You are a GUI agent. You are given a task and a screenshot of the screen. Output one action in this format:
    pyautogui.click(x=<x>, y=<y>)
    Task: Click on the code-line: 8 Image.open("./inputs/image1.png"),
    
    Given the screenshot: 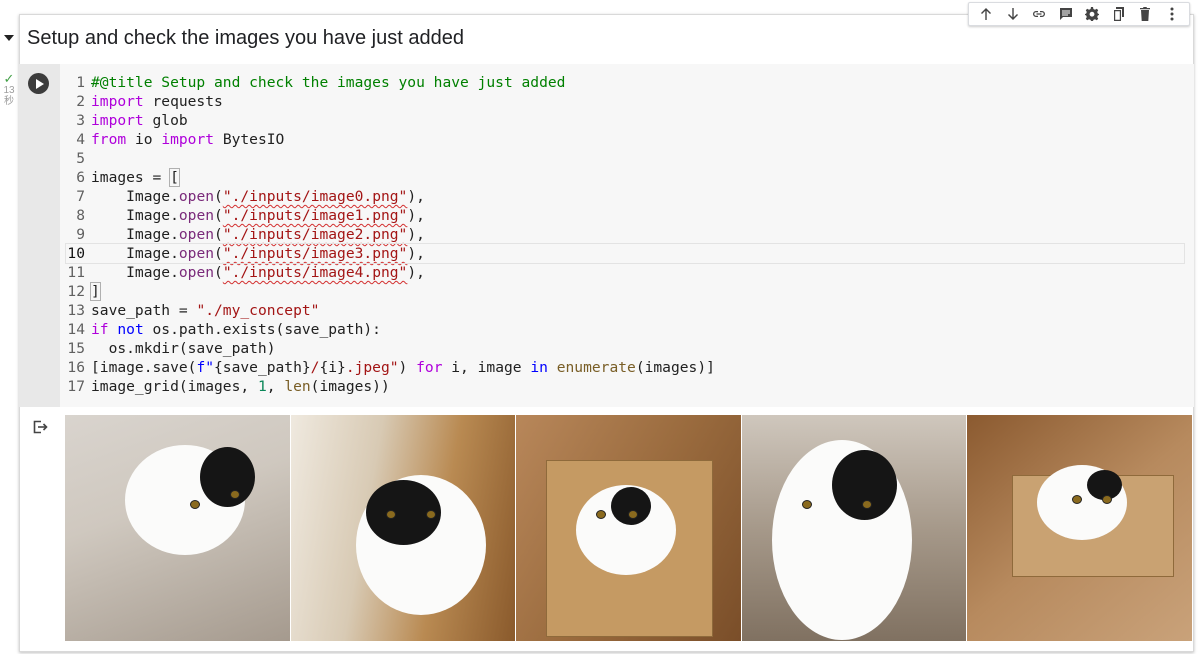 What is the action you would take?
    pyautogui.click(x=625, y=215)
    